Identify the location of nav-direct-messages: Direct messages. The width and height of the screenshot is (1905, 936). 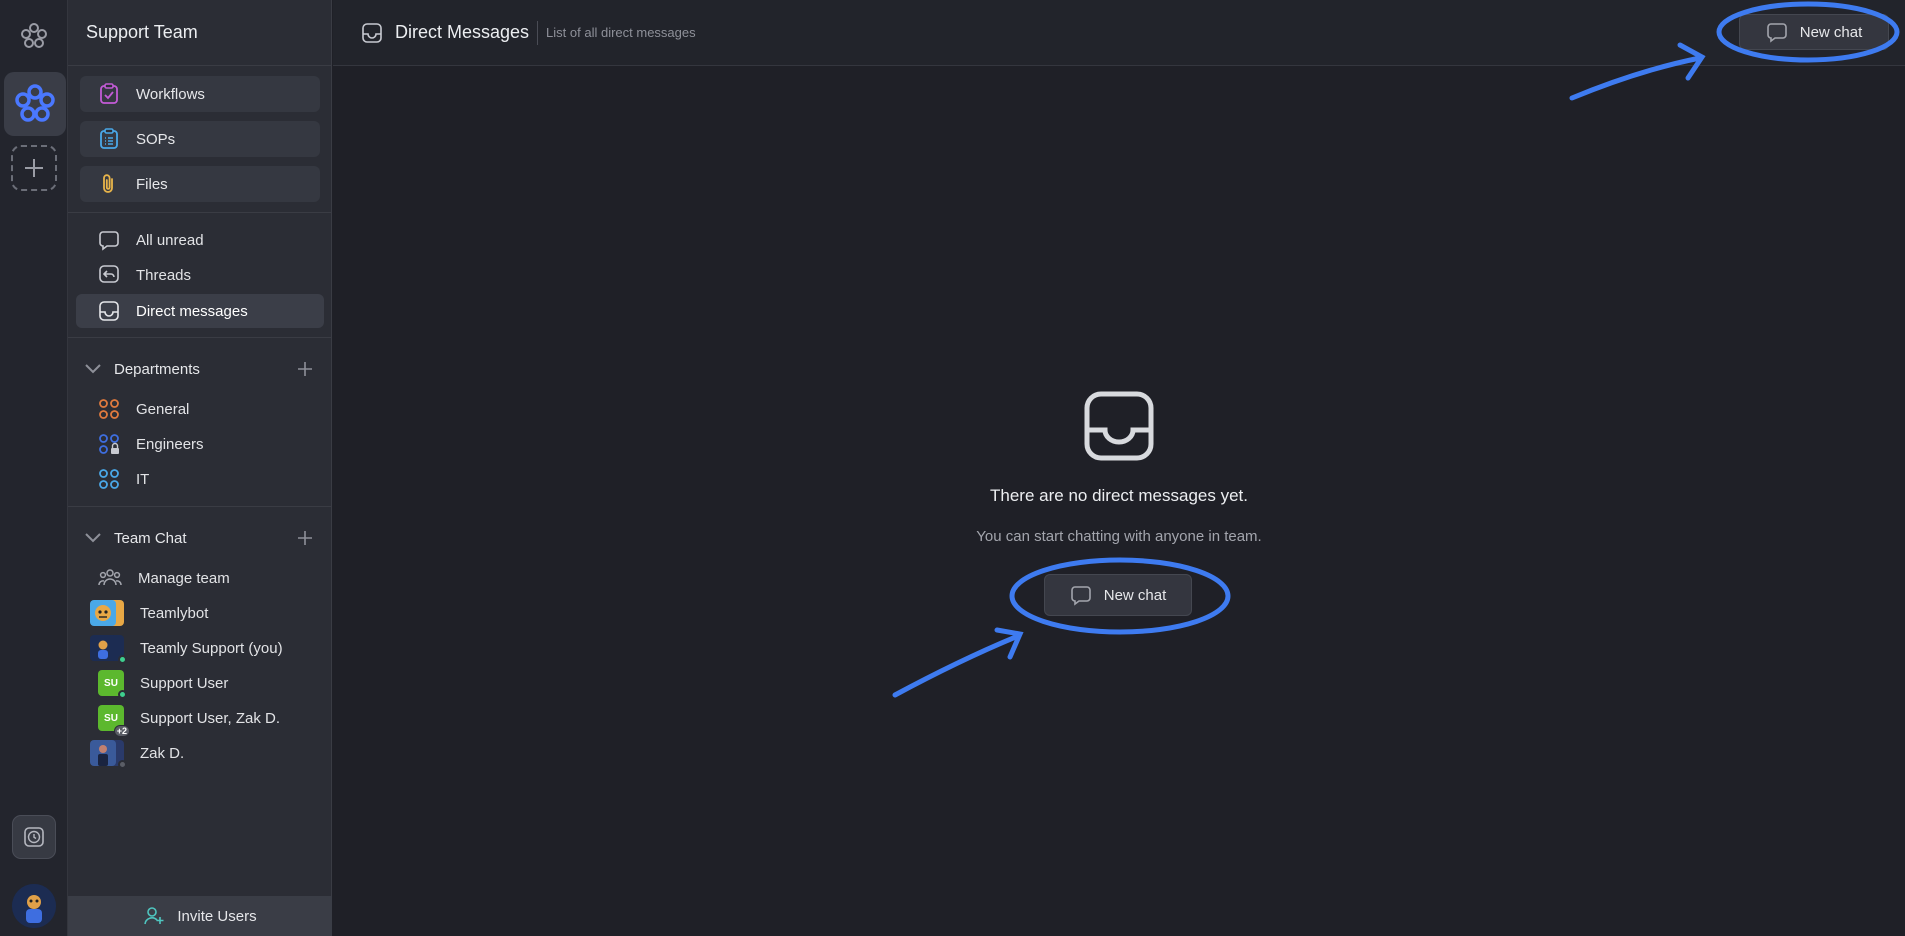
(200, 311).